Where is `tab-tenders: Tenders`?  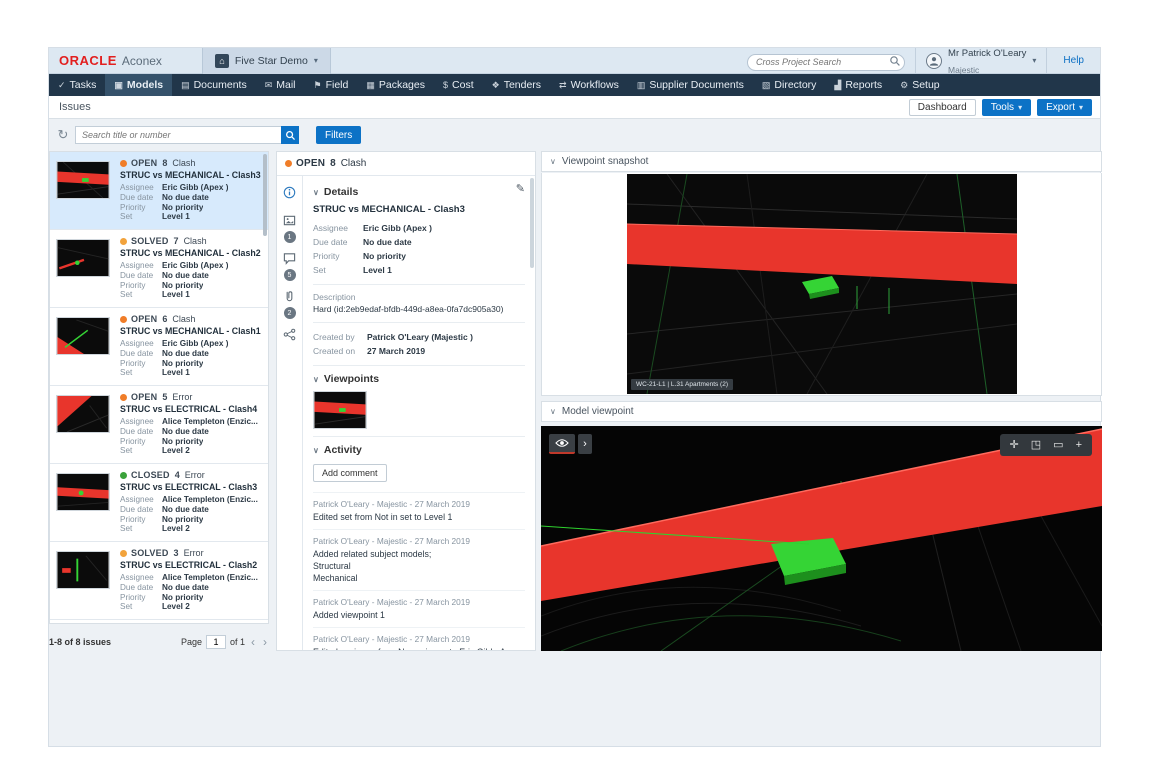 tab-tenders: Tenders is located at coordinates (516, 85).